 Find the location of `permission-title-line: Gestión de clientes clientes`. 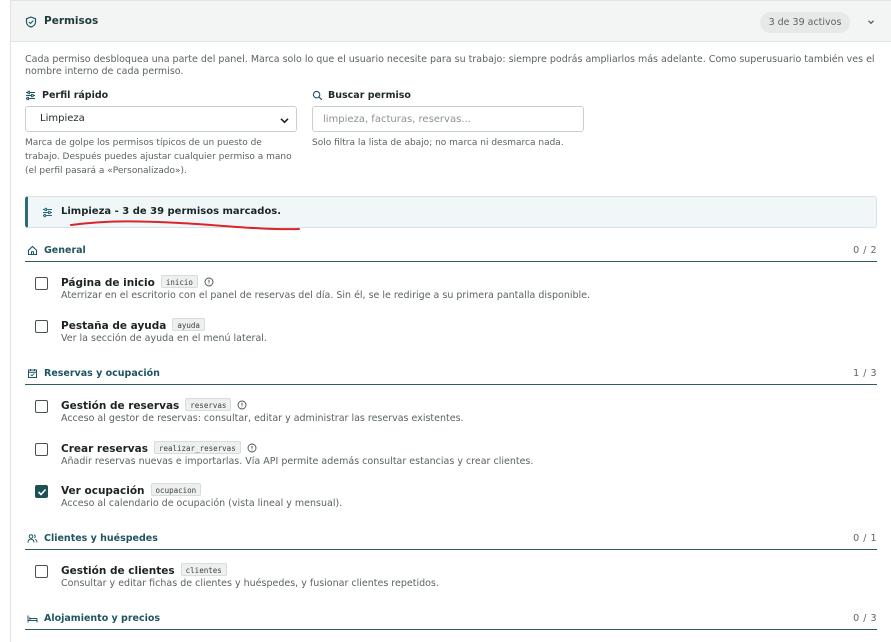

permission-title-line: Gestión de clientes clientes is located at coordinates (144, 570).